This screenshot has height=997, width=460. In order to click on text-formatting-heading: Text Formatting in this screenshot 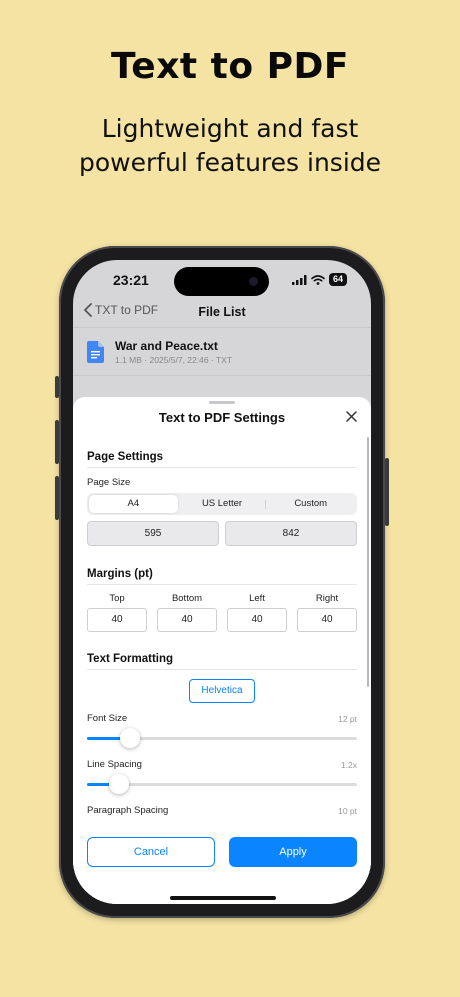, I will do `click(130, 659)`.